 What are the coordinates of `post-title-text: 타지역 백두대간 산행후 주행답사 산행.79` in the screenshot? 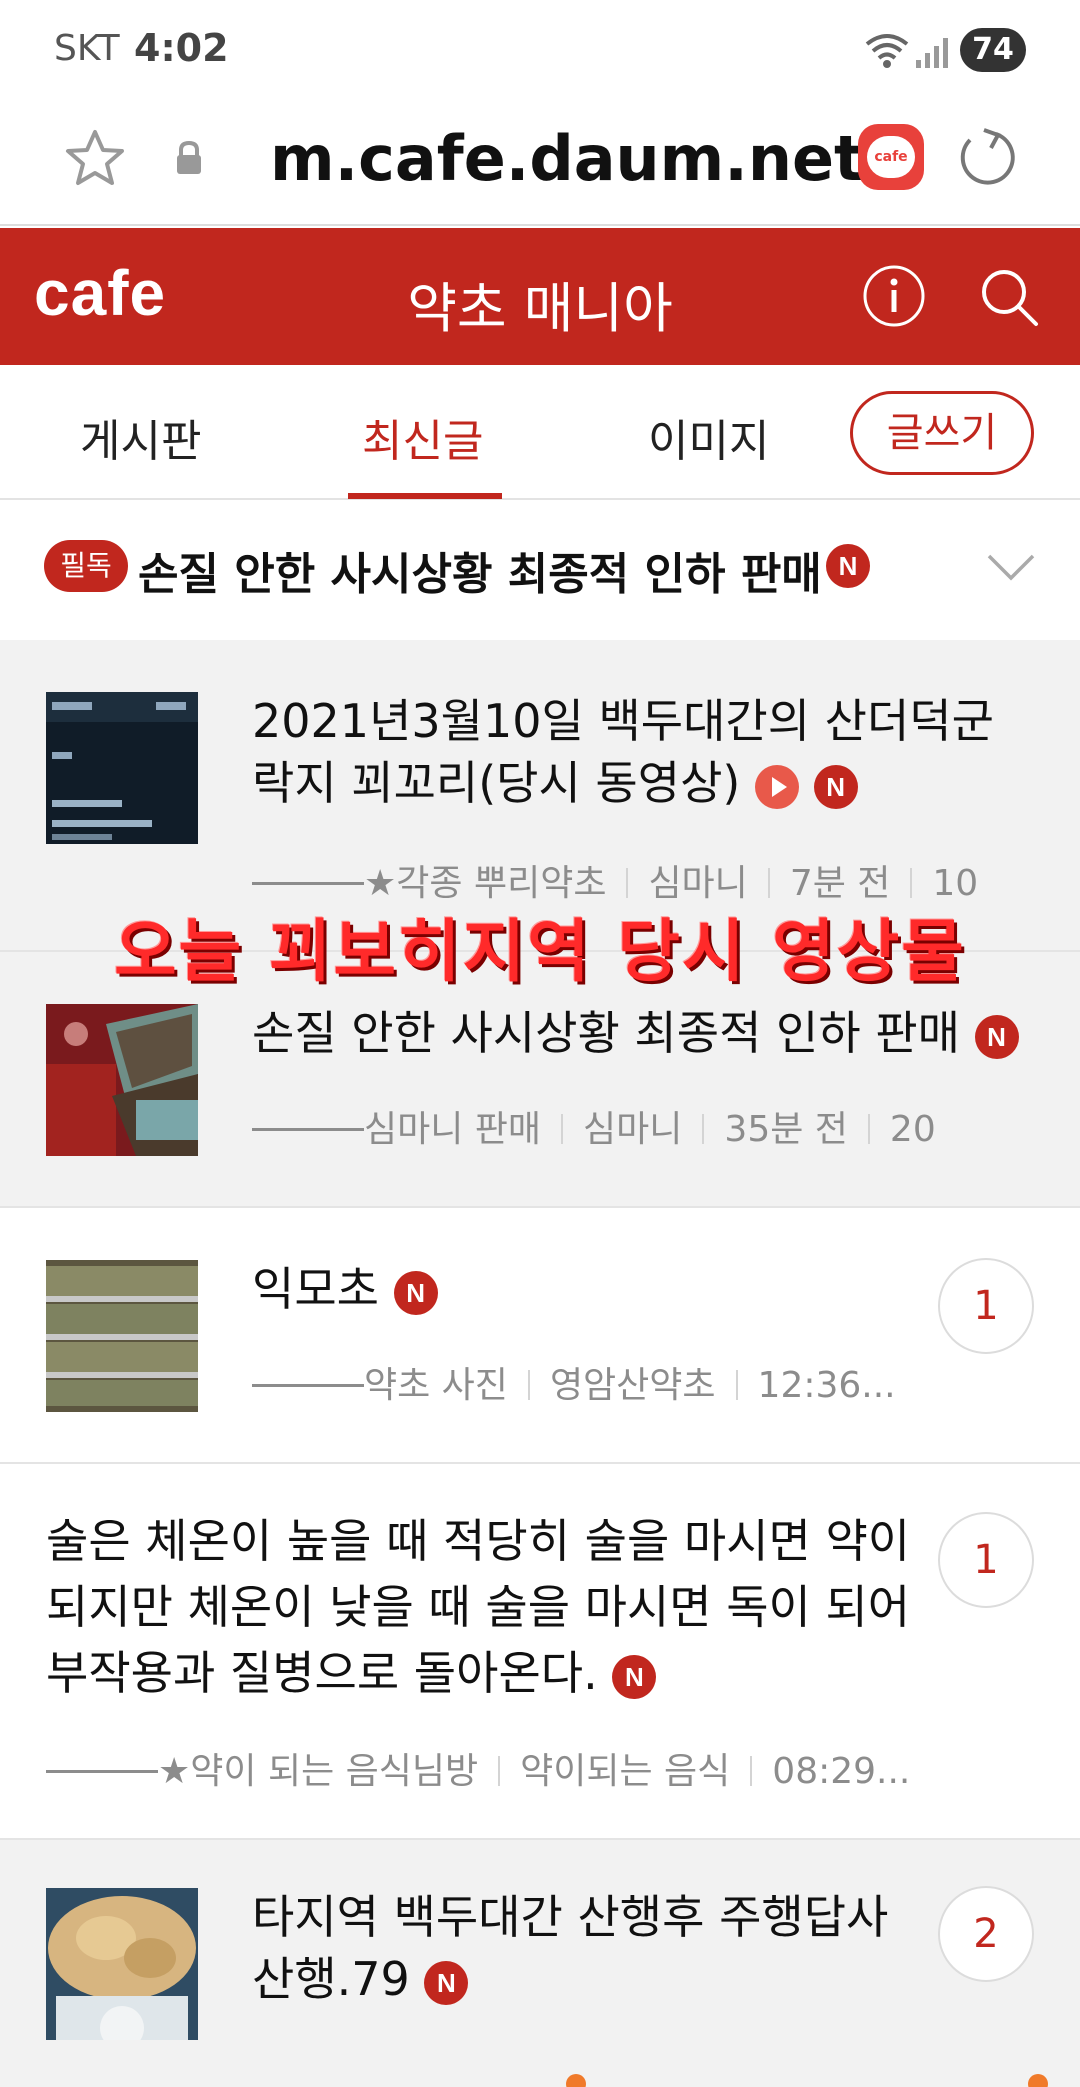 It's located at (570, 1948).